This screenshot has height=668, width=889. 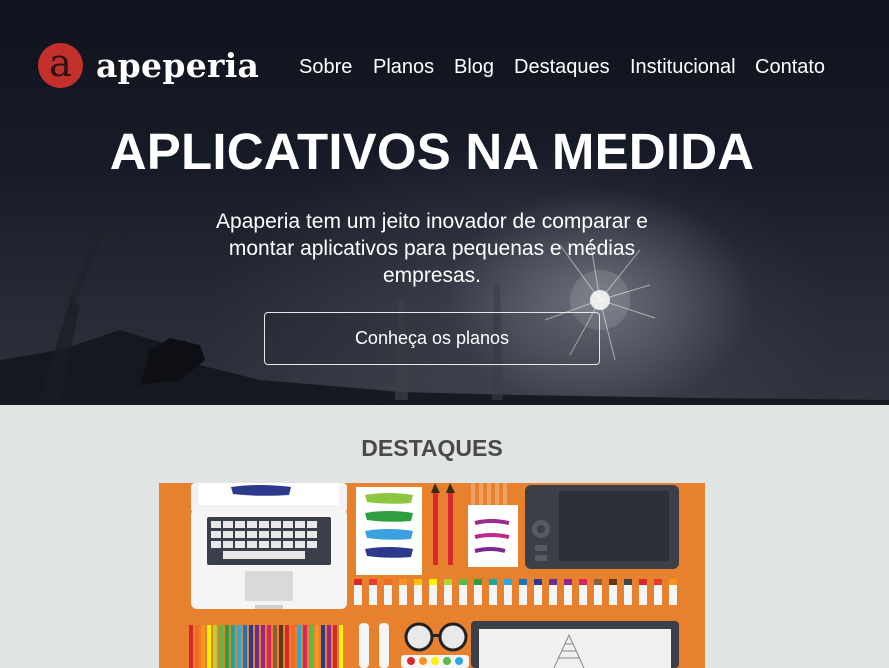 What do you see at coordinates (432, 151) in the screenshot?
I see `hero-title: APLICATIVOS NA MEDIDA` at bounding box center [432, 151].